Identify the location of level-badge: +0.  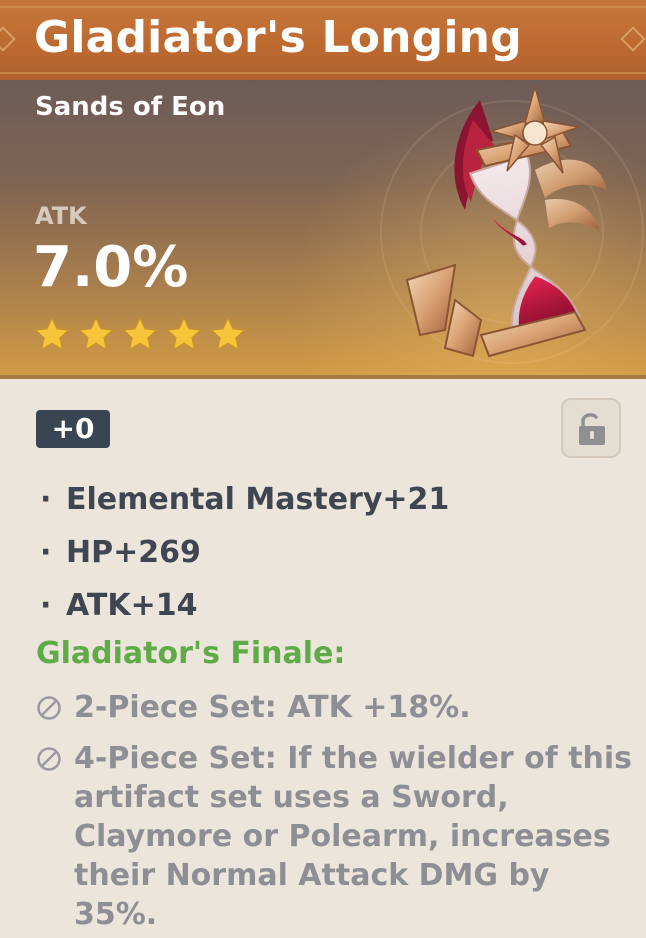
(73, 429).